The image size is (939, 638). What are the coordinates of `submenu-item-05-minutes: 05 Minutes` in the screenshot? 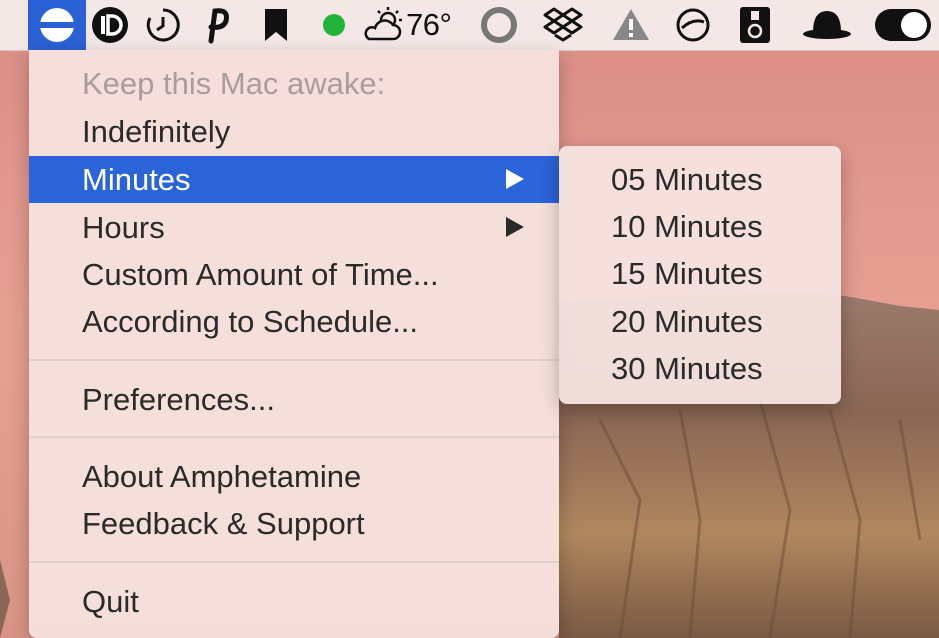 It's located at (700, 179).